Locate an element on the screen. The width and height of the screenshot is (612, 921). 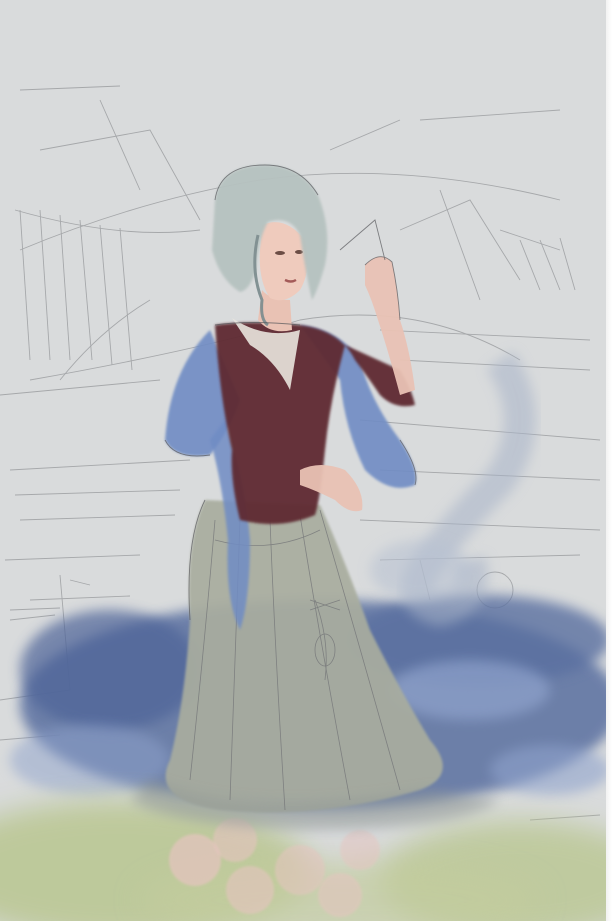
eye-left is located at coordinates (280, 253).